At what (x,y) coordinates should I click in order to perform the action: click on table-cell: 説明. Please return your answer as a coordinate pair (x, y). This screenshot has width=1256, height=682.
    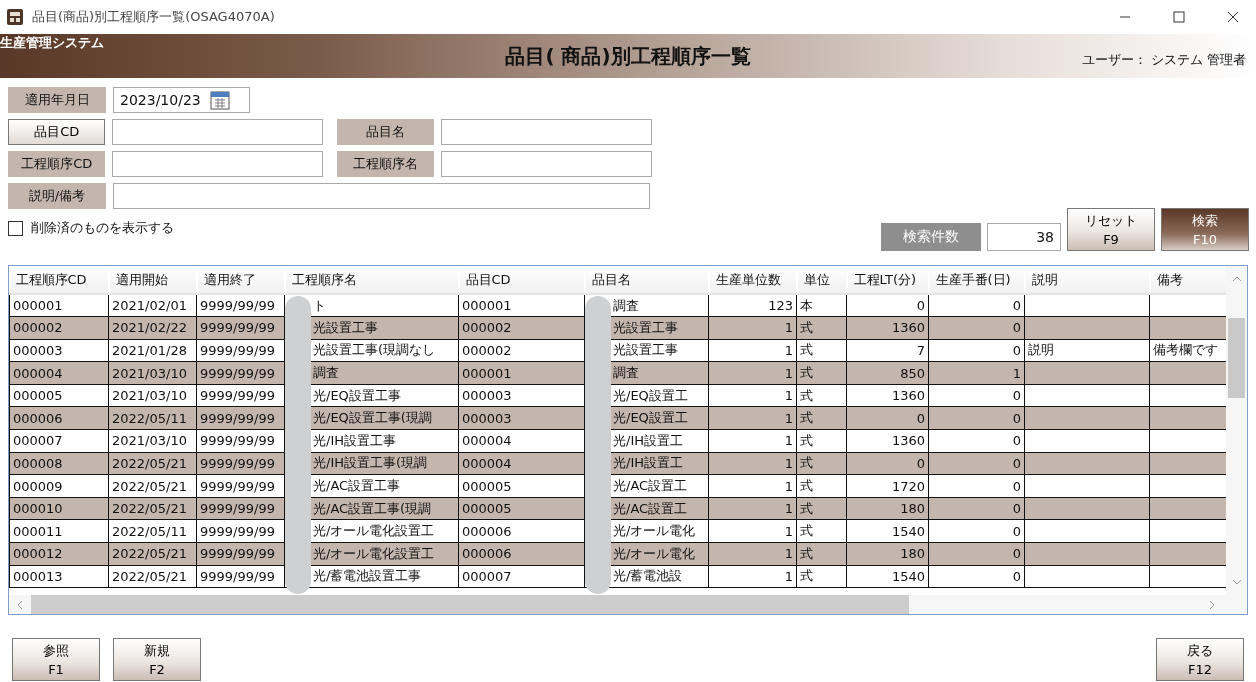
    Looking at the image, I should click on (1087, 350).